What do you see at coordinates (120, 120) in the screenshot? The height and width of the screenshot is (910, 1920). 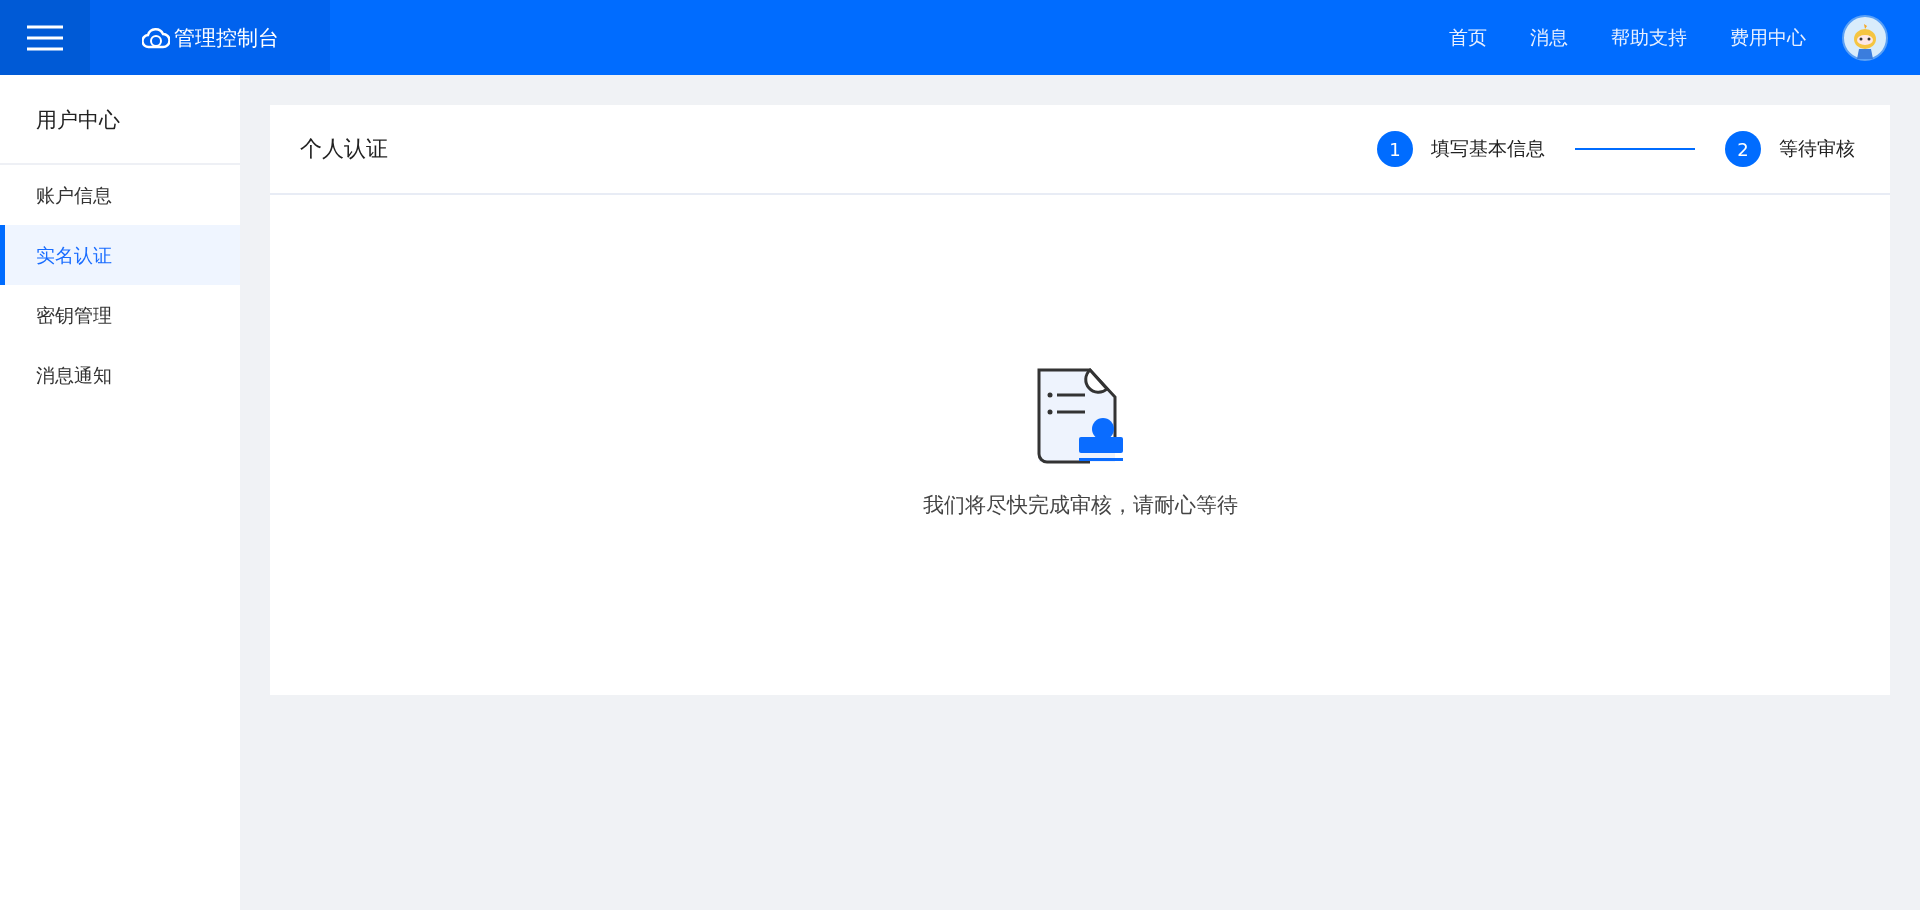 I see `sidebar-title: 用户中心` at bounding box center [120, 120].